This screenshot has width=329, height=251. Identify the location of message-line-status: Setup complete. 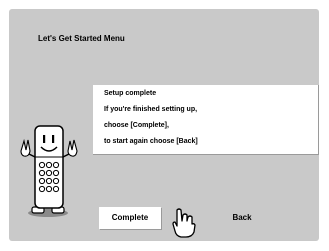
(130, 93).